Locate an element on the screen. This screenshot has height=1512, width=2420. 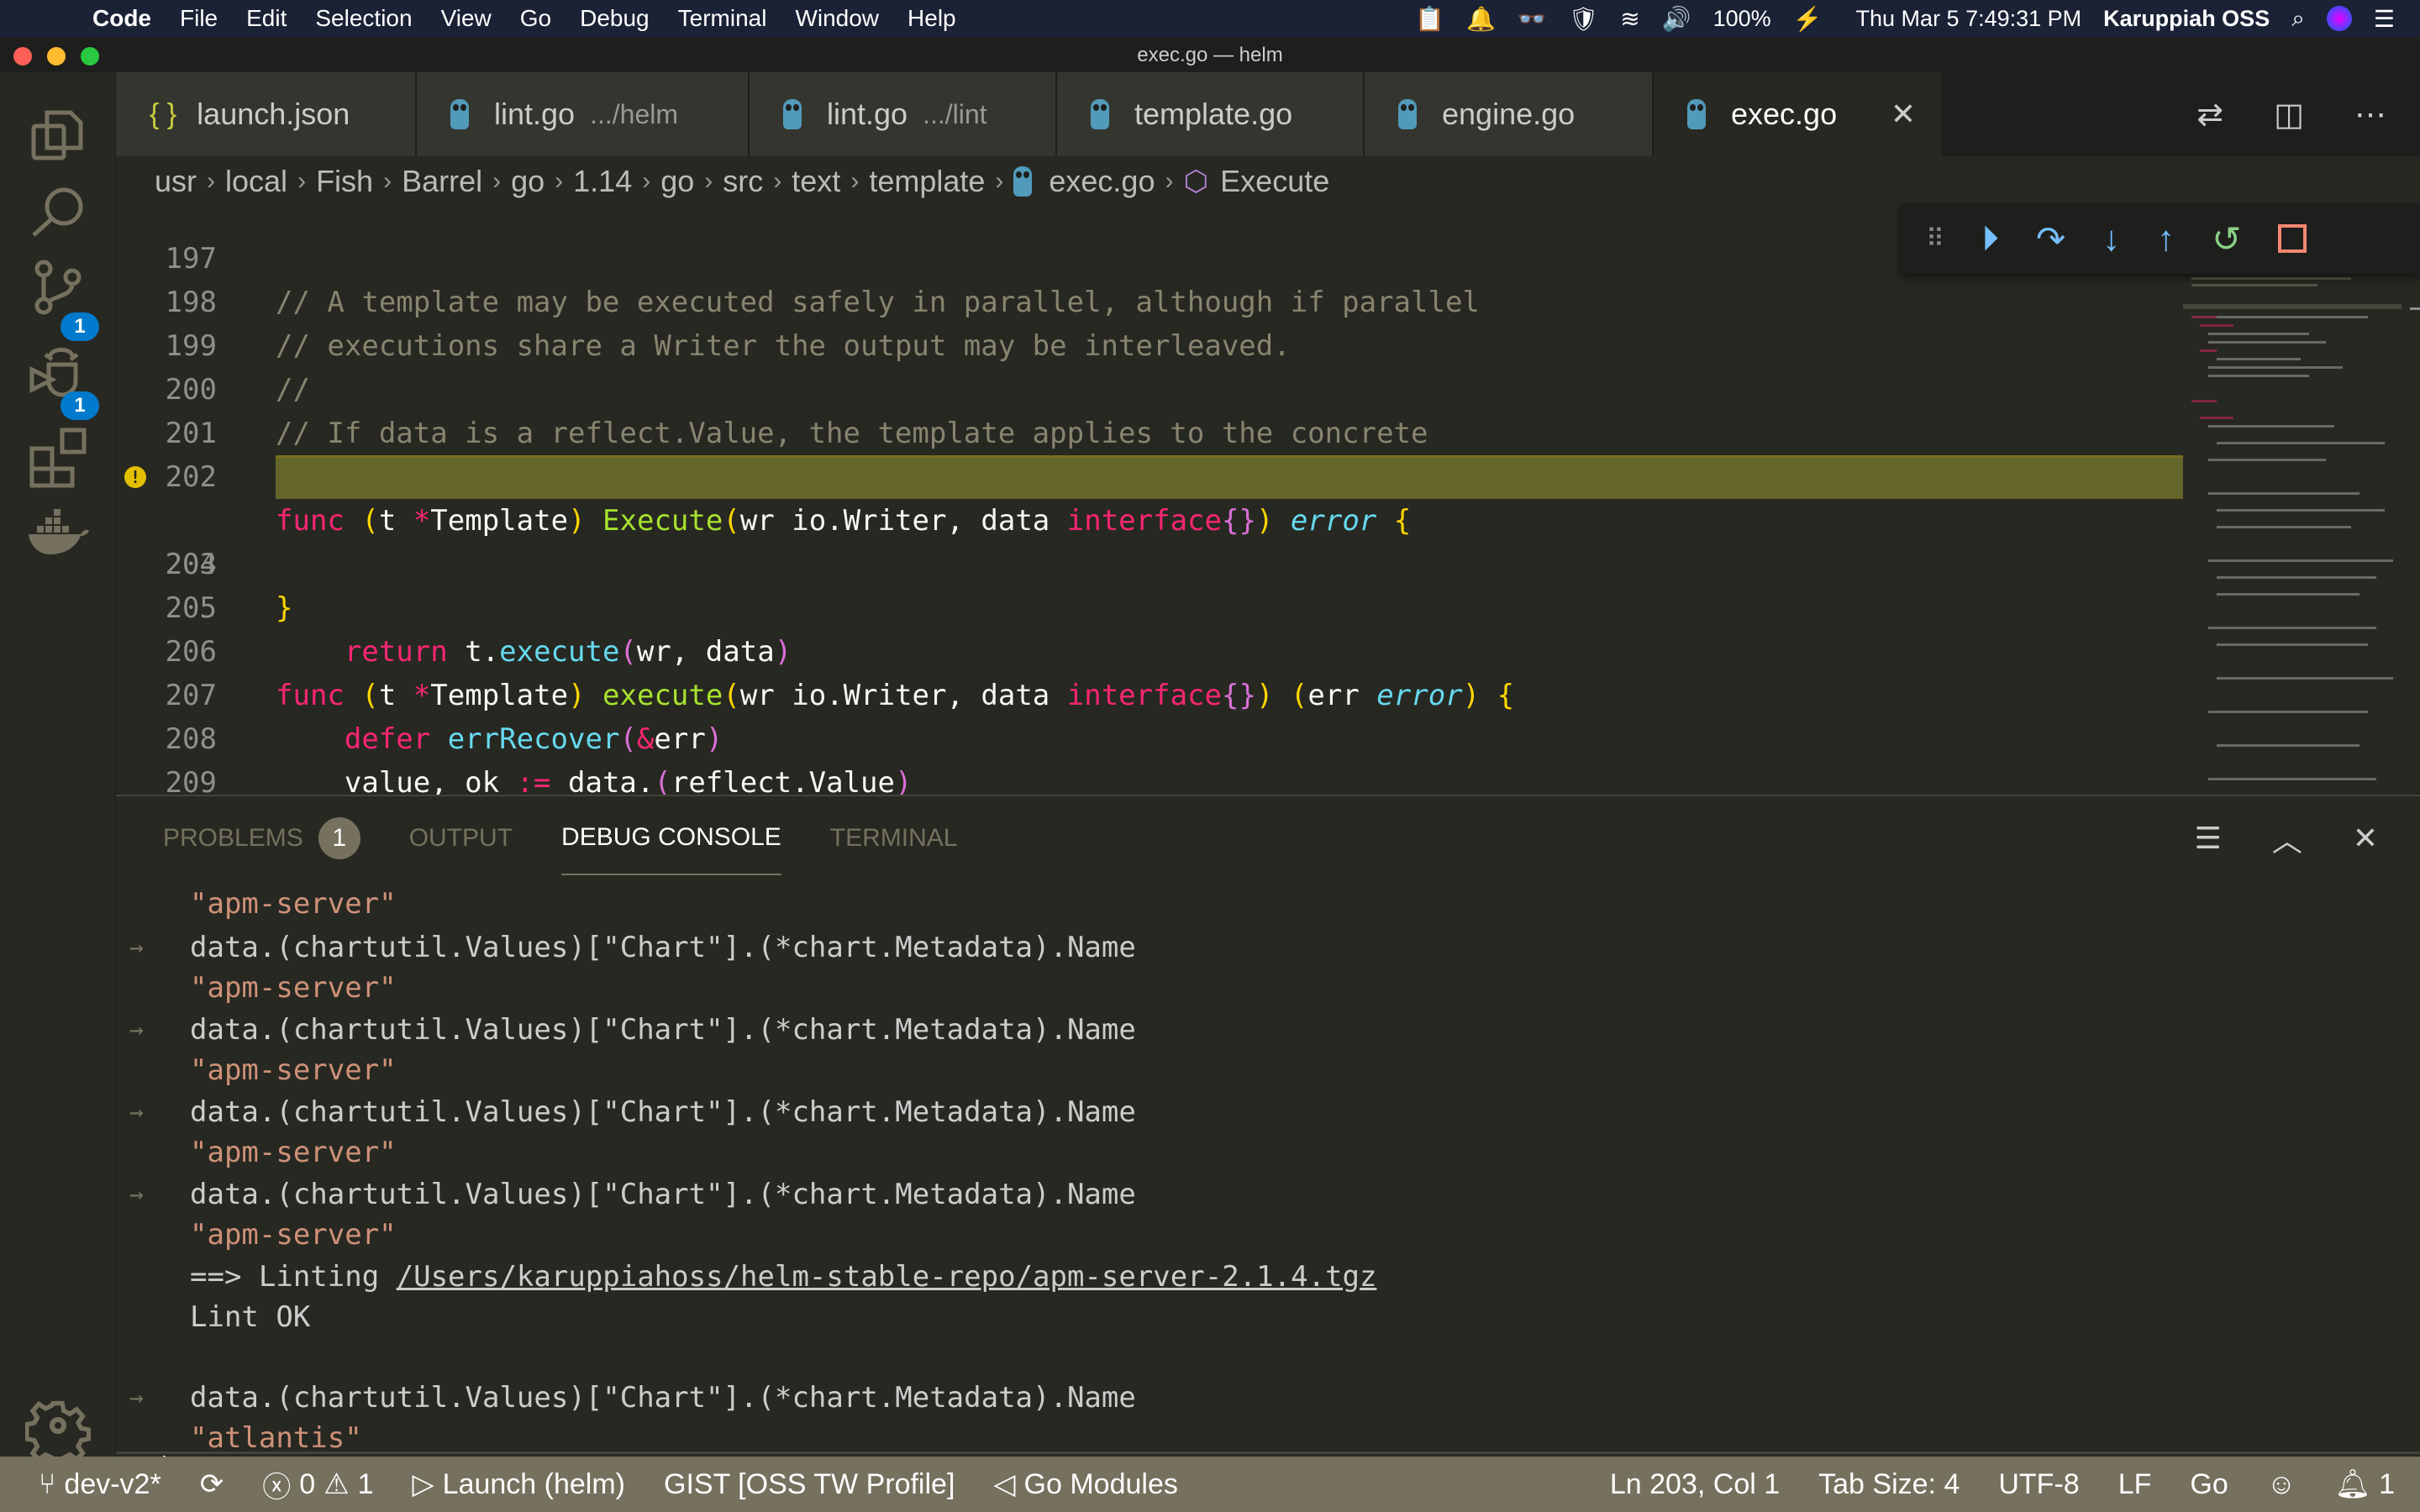
megaphone-icon: ◁ is located at coordinates (1004, 1484).